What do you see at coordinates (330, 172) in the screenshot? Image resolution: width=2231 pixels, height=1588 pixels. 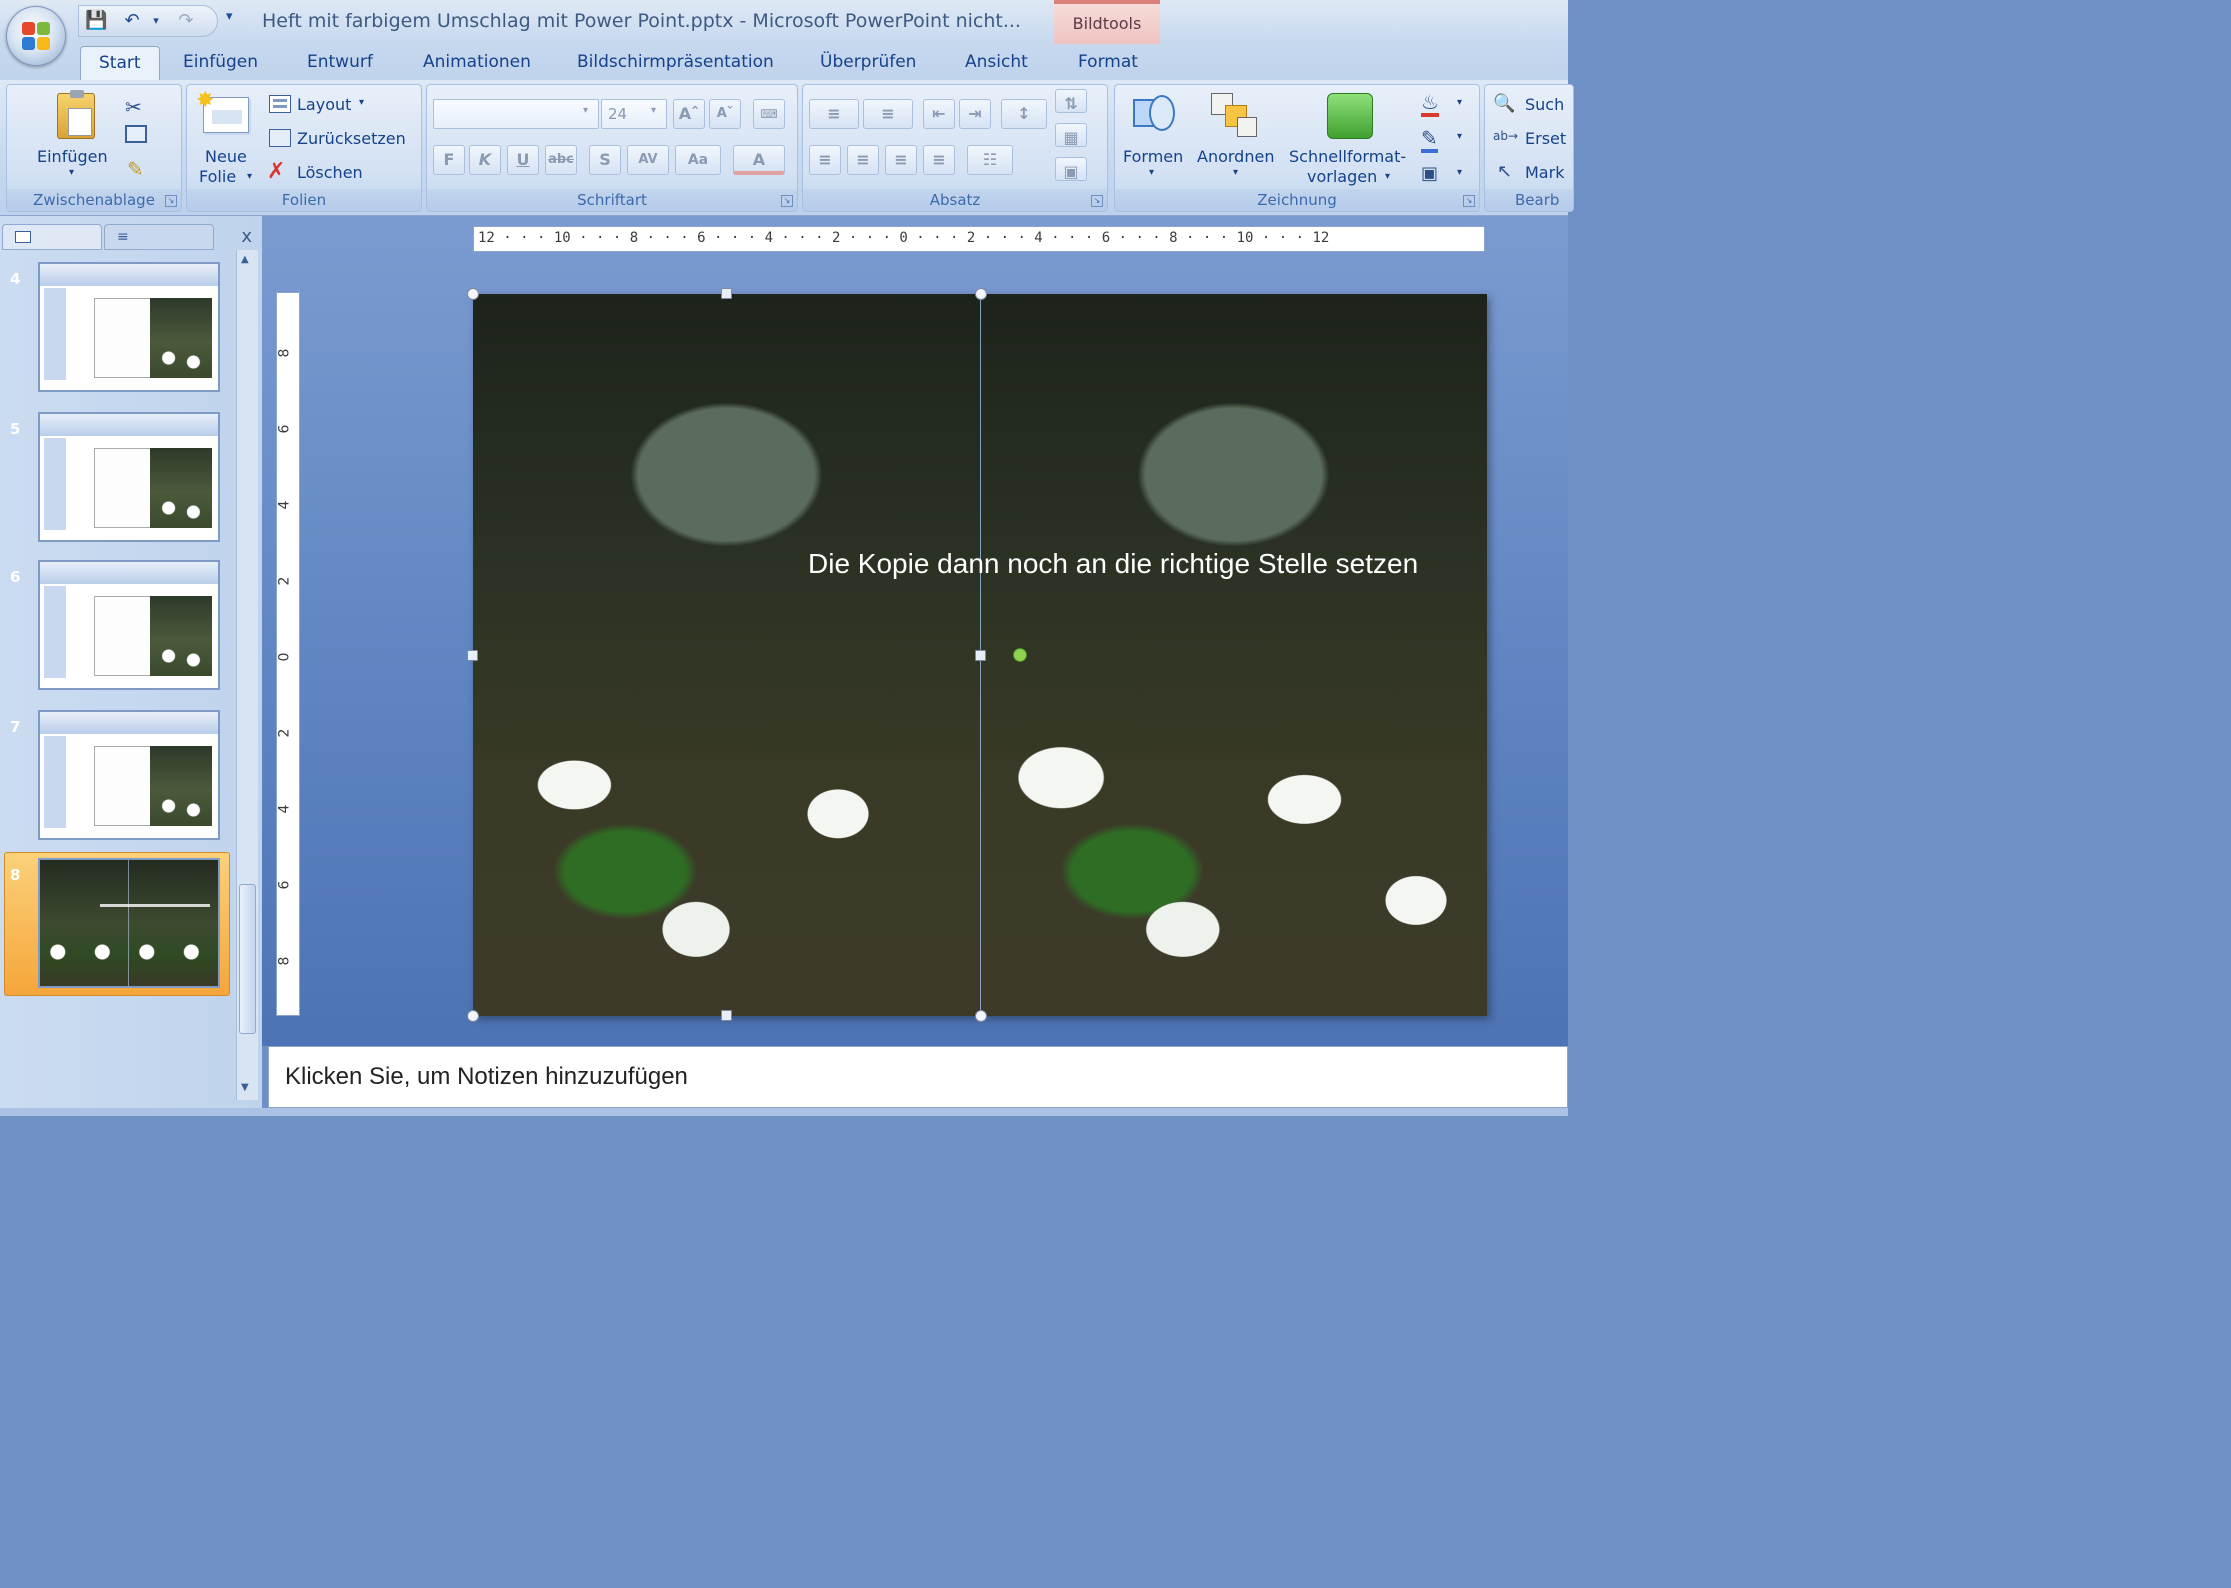 I see `delete-button: Löschen` at bounding box center [330, 172].